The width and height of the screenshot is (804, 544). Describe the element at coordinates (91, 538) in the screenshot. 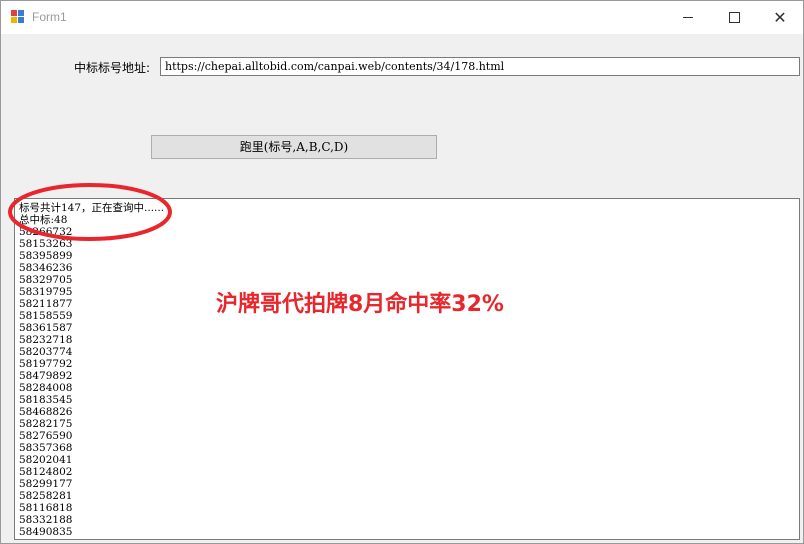

I see `output-line: 58294566` at that location.